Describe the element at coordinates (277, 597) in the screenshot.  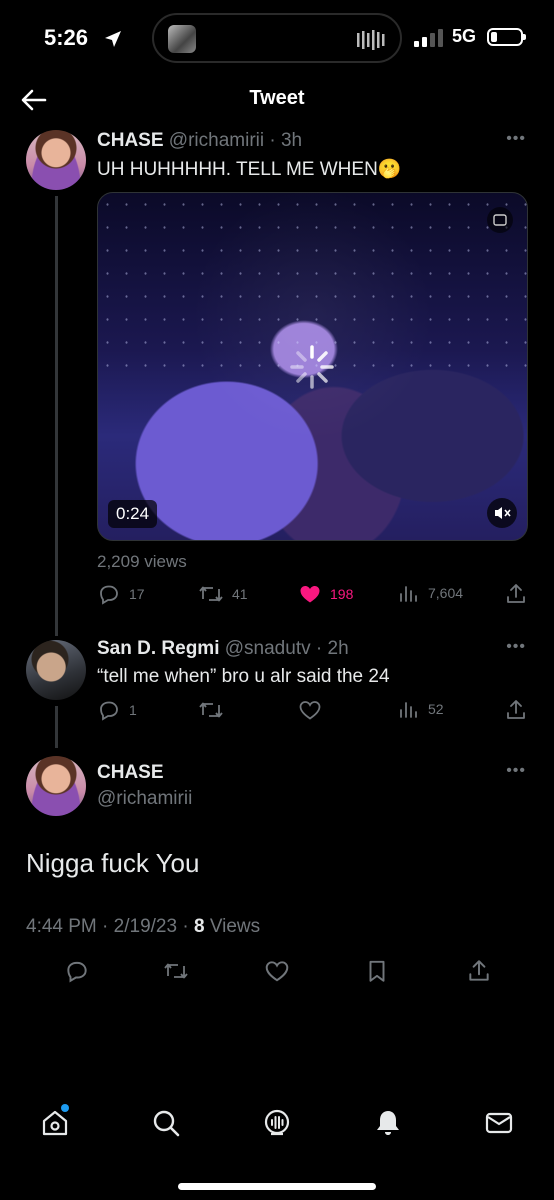
I see `tweet-actions: 17 41 198 7,604` at that location.